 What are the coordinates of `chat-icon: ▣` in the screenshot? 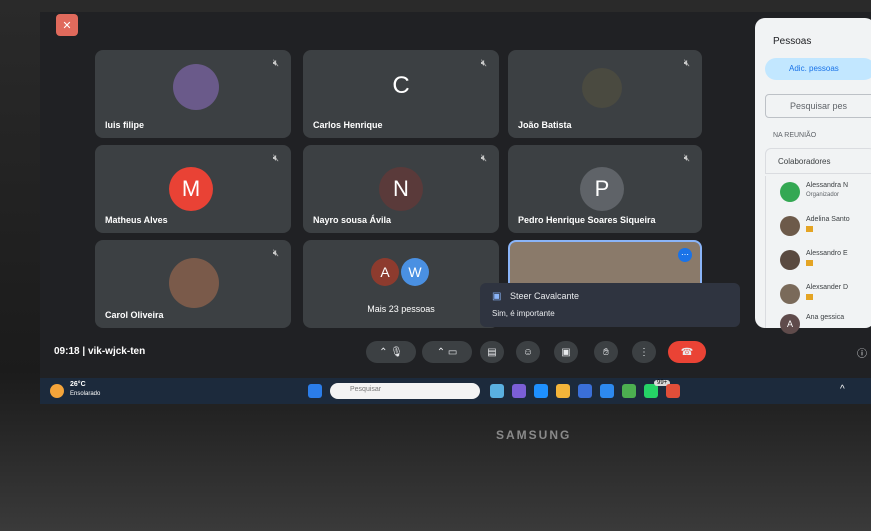 It's located at (497, 296).